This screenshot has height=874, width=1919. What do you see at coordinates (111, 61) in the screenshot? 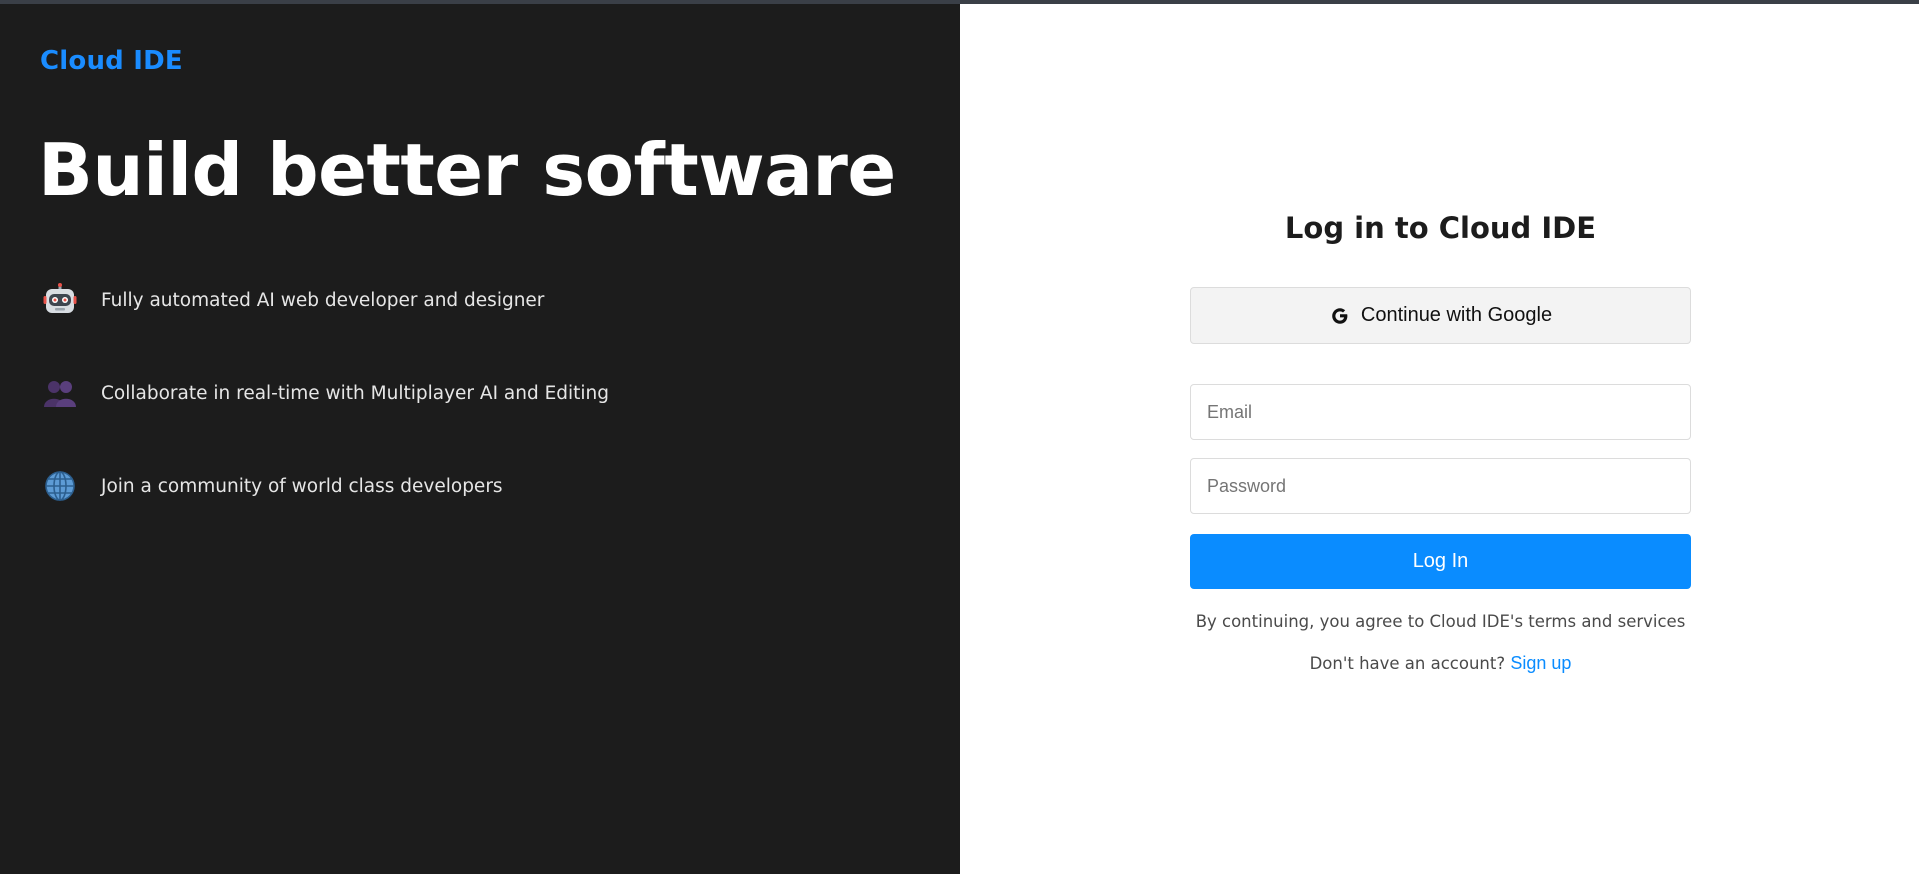
I see `brand-logo: Cloud IDE` at bounding box center [111, 61].